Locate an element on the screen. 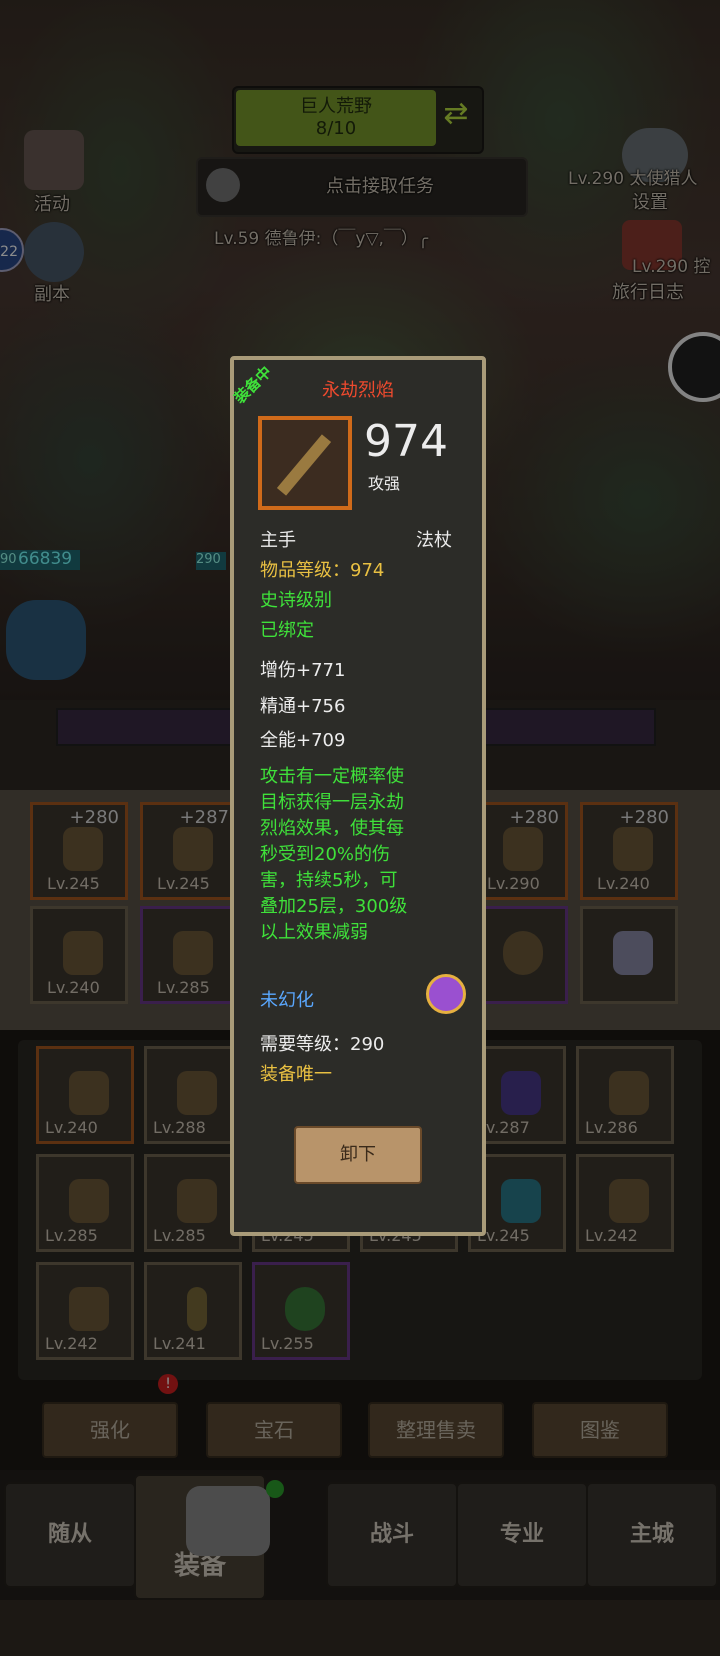 This screenshot has height=1656, width=720. item-bound: 已绑定 is located at coordinates (287, 630).